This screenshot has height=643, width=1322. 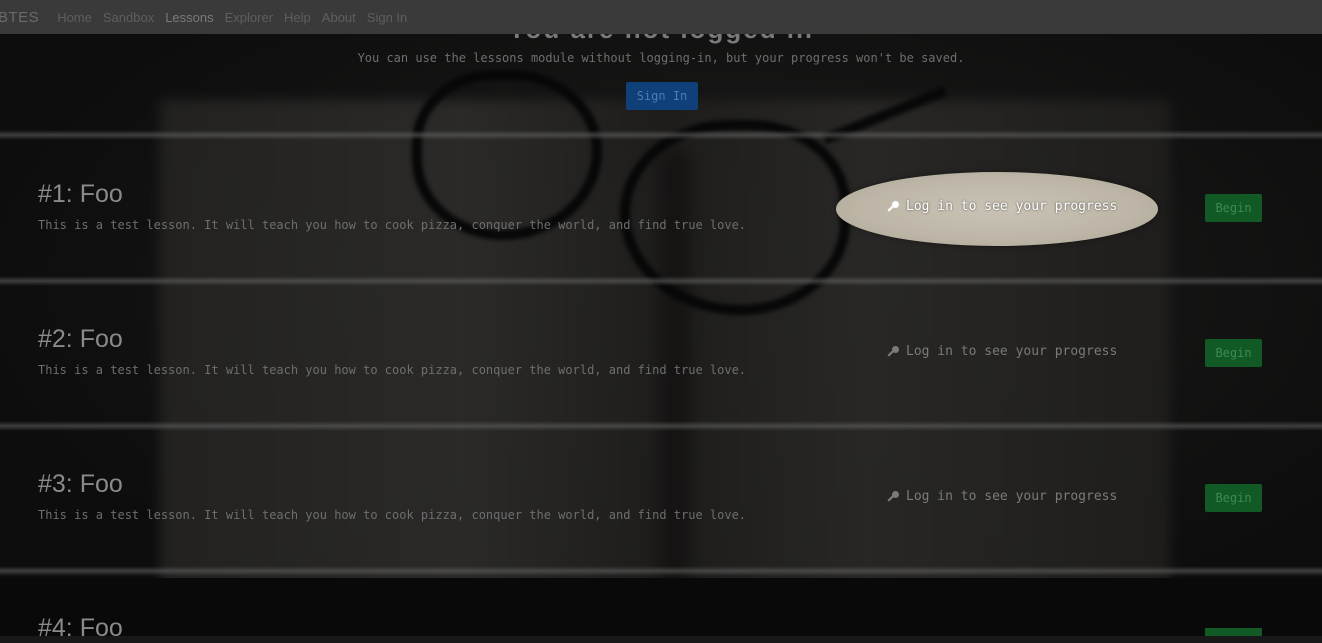 I want to click on begin-button, so click(x=1233, y=632).